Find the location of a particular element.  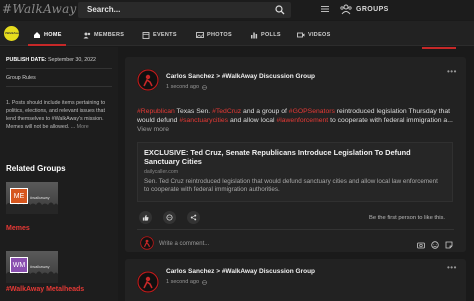

menu-icon is located at coordinates (325, 9).